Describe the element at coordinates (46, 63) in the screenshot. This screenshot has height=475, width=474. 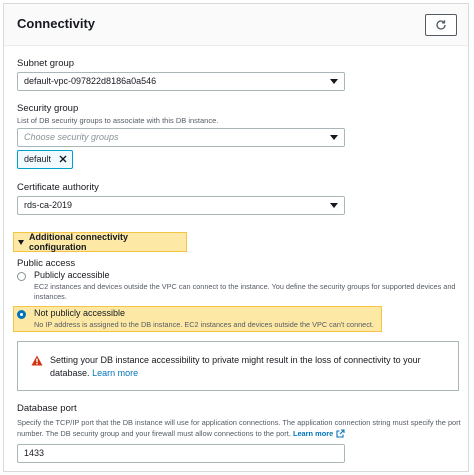
I see `subnet-group-label: Subnet group` at that location.